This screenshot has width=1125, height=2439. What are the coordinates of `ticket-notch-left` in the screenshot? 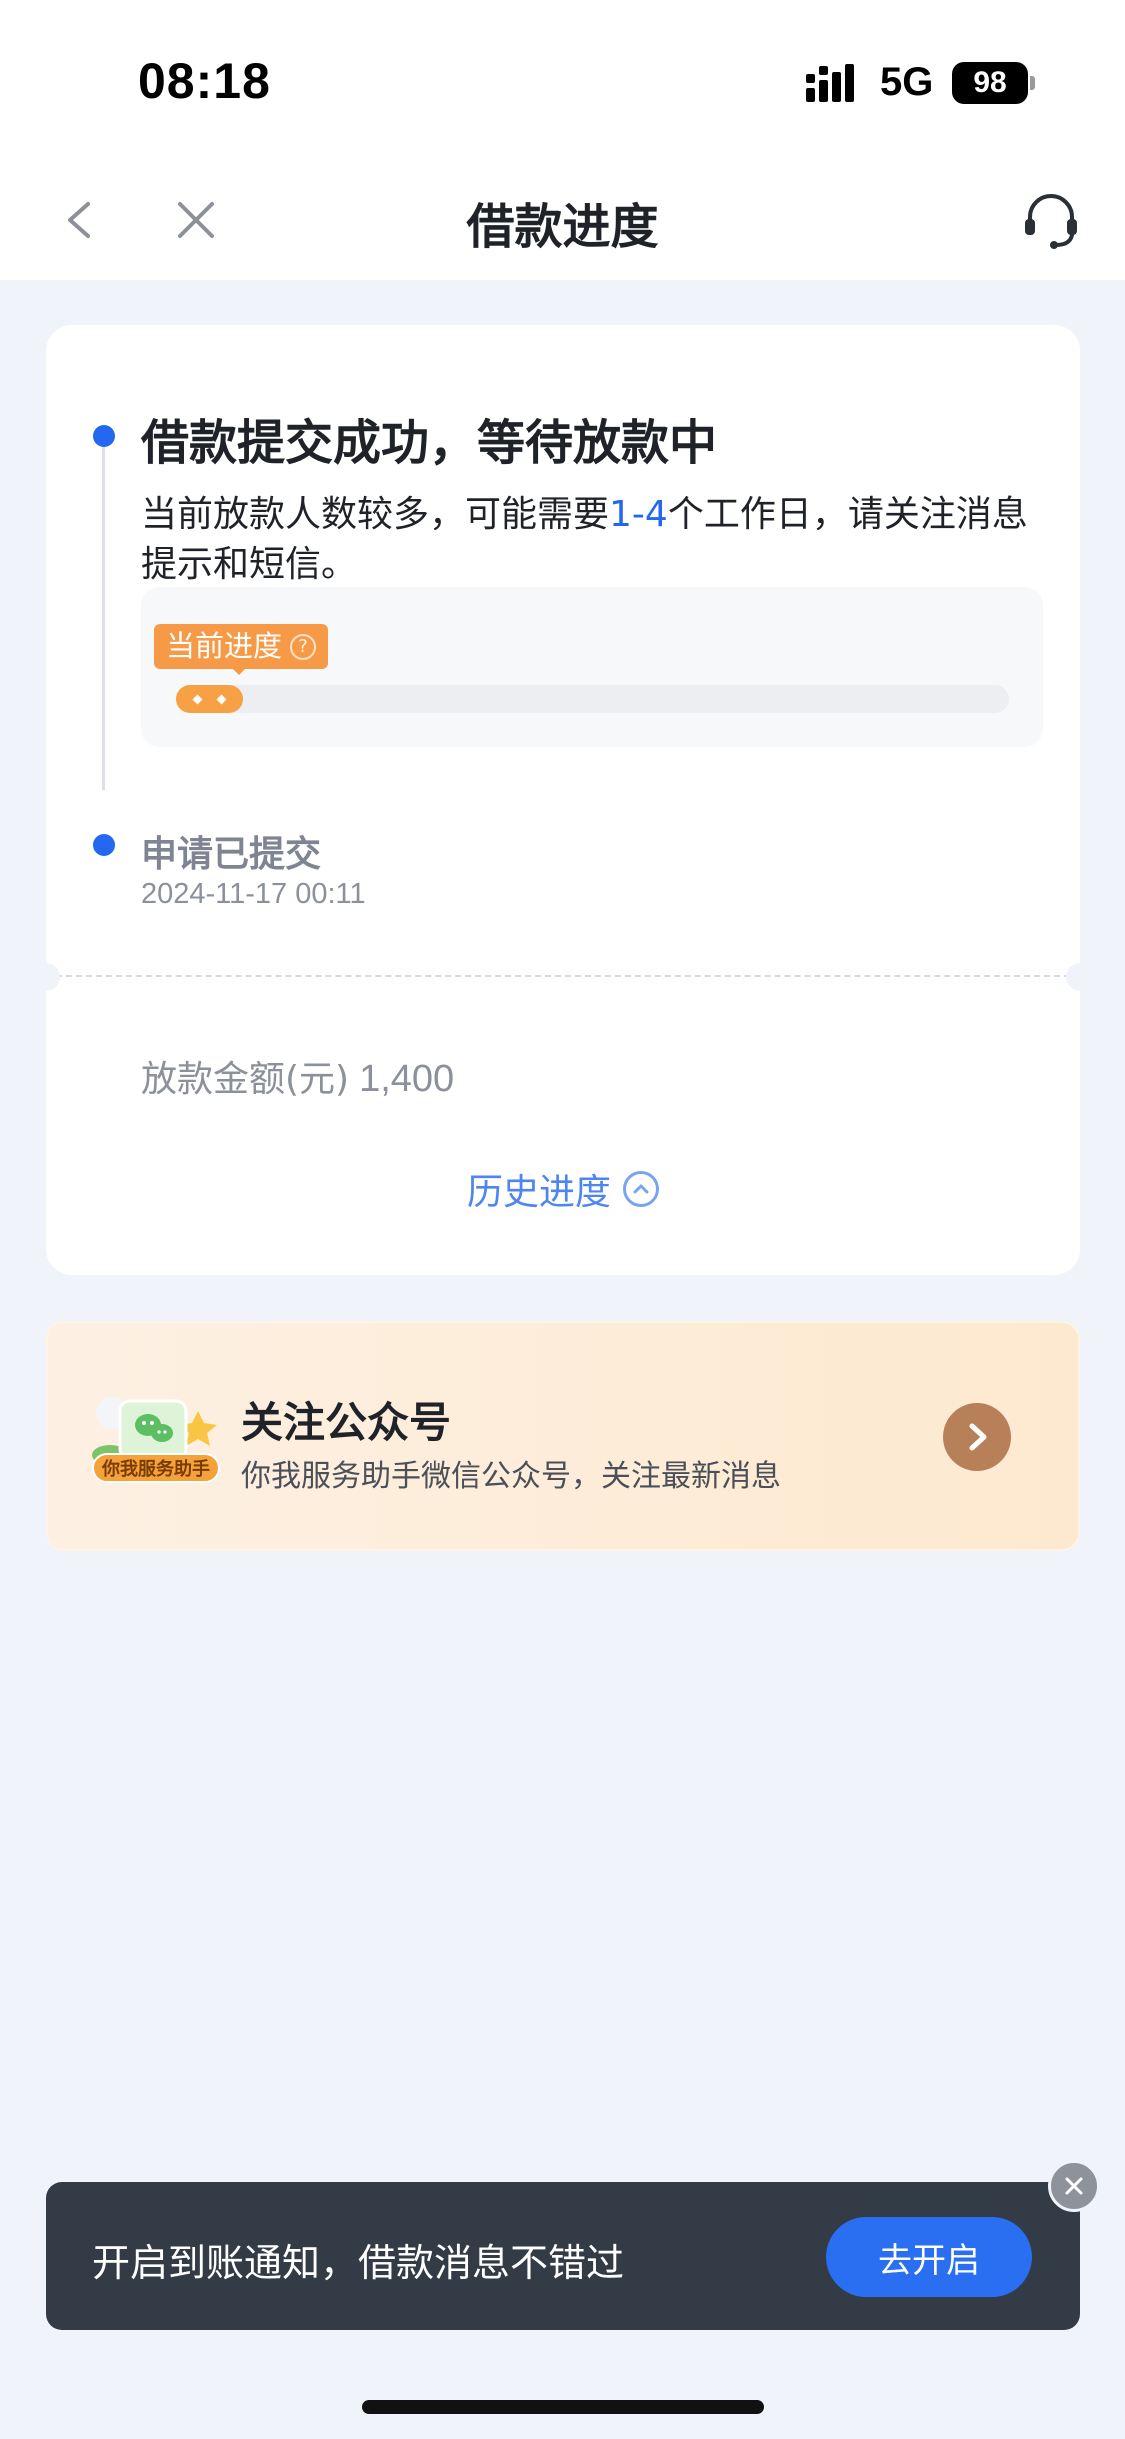 It's located at (46, 977).